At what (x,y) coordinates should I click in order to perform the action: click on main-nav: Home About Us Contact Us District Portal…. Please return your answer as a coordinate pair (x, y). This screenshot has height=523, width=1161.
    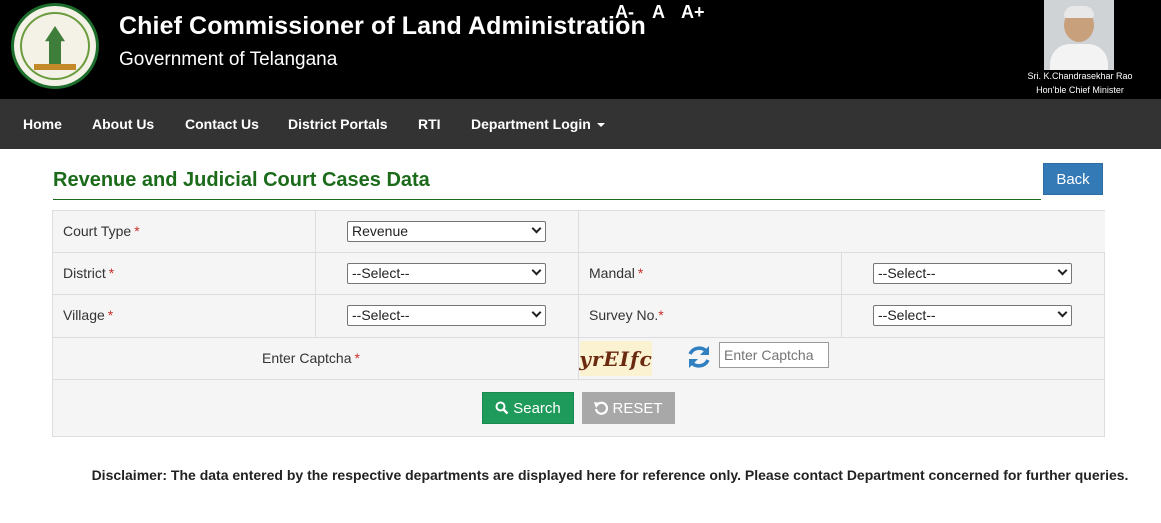
    Looking at the image, I should click on (580, 124).